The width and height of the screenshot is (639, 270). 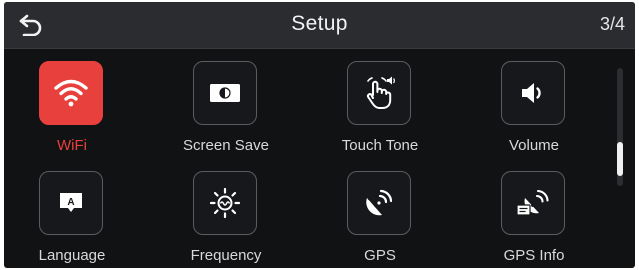 What do you see at coordinates (620, 159) in the screenshot?
I see `scrollbar-thumb` at bounding box center [620, 159].